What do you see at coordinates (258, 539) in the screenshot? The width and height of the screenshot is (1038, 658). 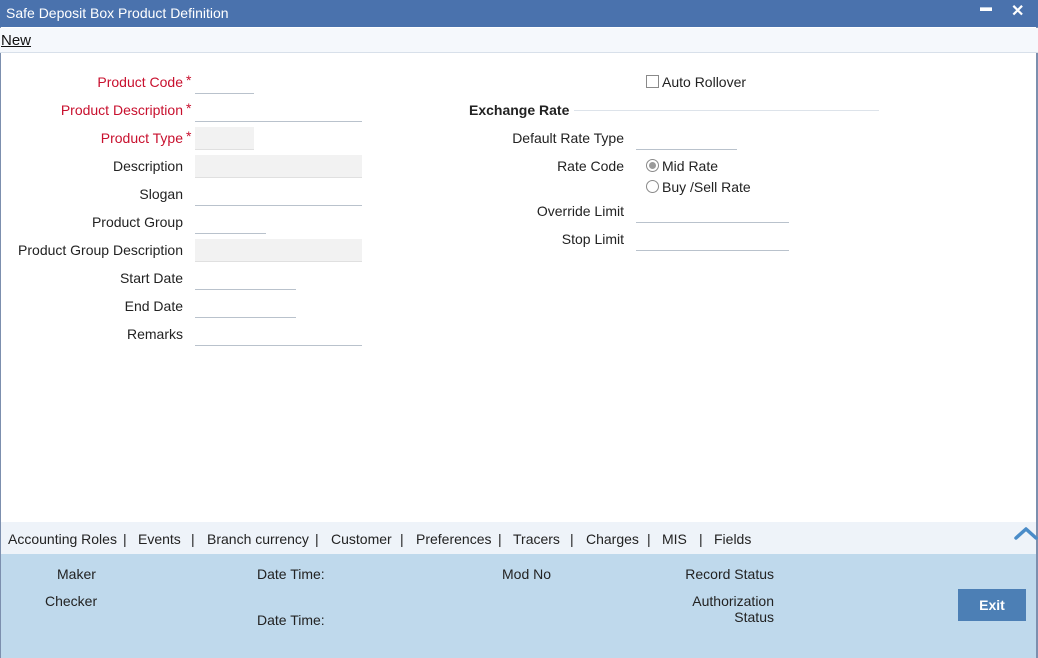 I see `tab-branch-currency: Branch currency` at bounding box center [258, 539].